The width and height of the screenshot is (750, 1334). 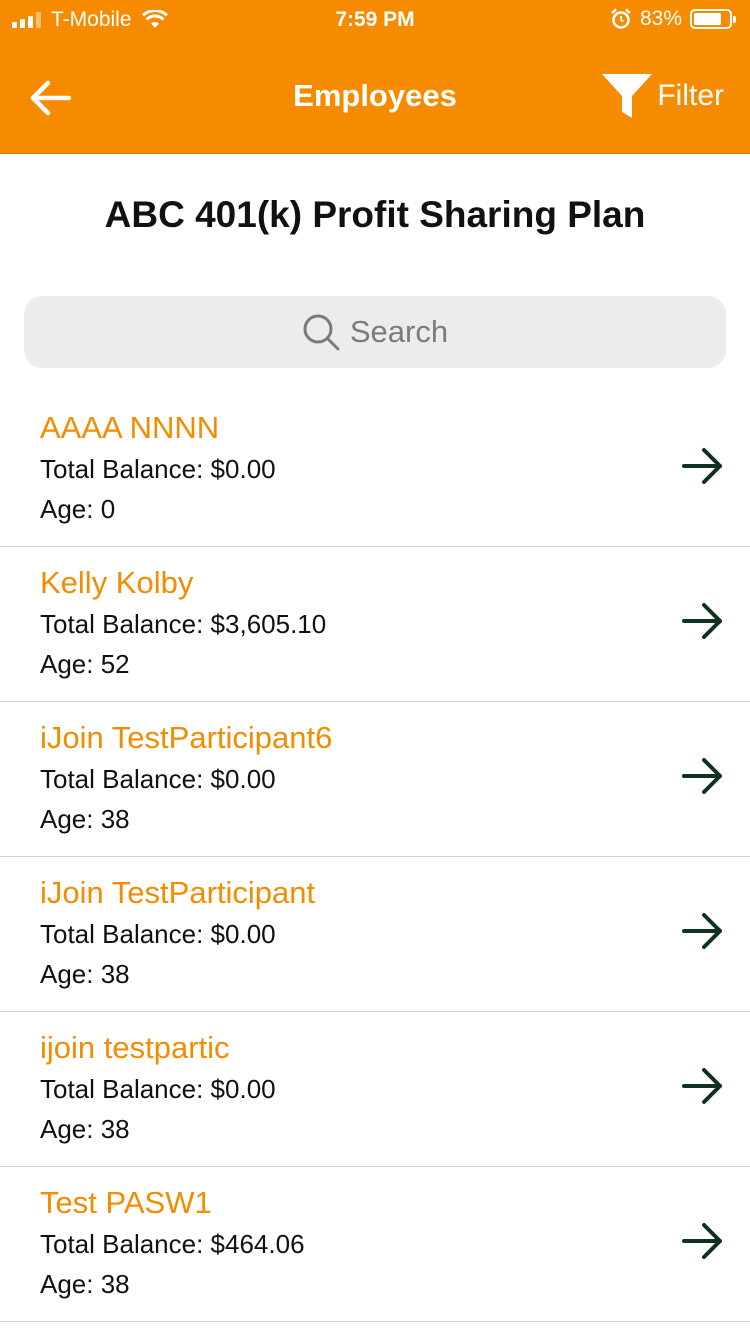 What do you see at coordinates (135, 1047) in the screenshot?
I see `employee-name: ijoin testpartic` at bounding box center [135, 1047].